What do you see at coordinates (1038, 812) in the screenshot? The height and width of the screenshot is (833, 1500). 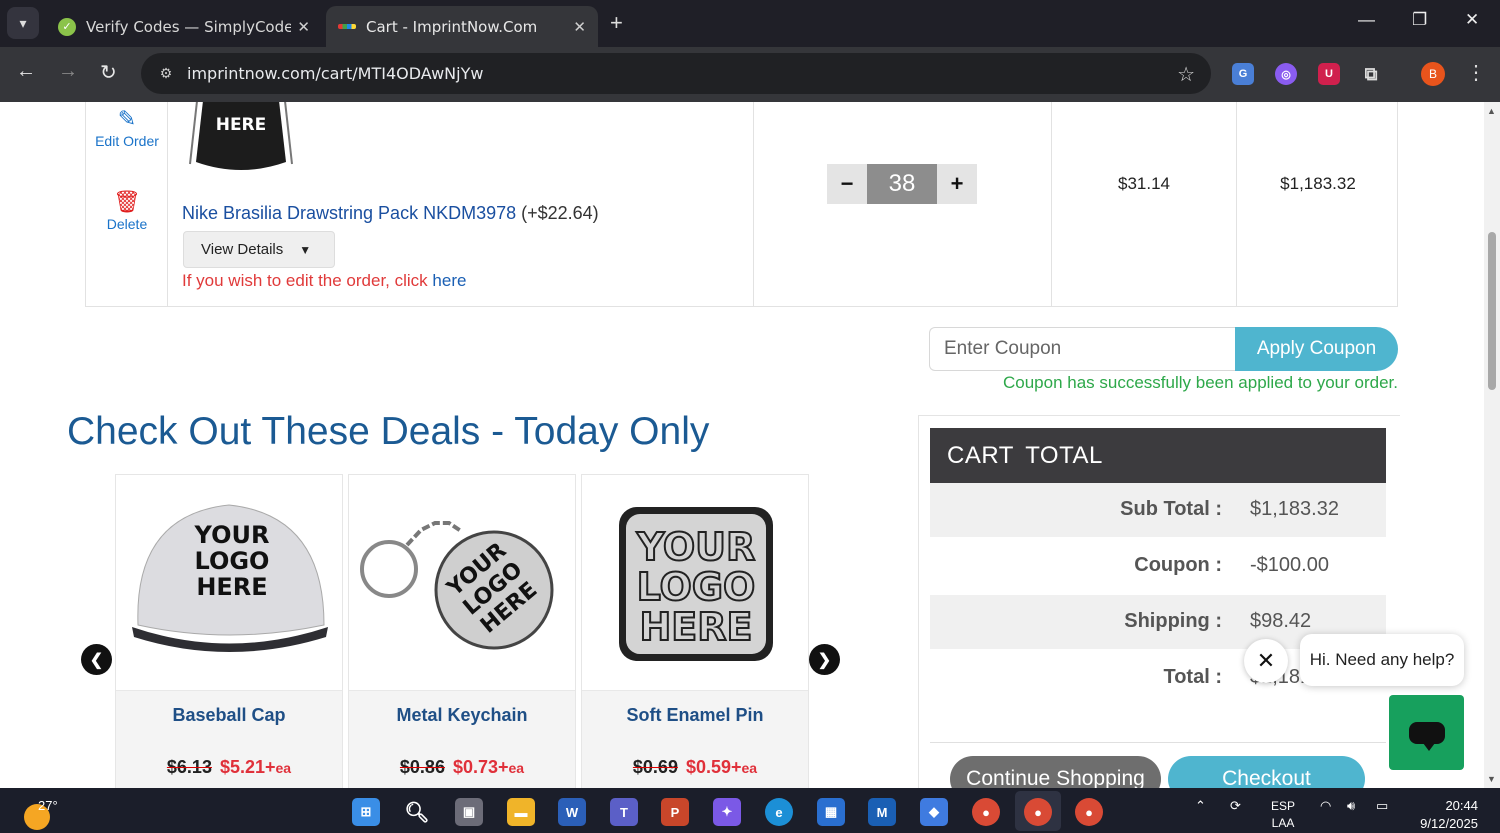 I see `chrome-active-icon: ●` at bounding box center [1038, 812].